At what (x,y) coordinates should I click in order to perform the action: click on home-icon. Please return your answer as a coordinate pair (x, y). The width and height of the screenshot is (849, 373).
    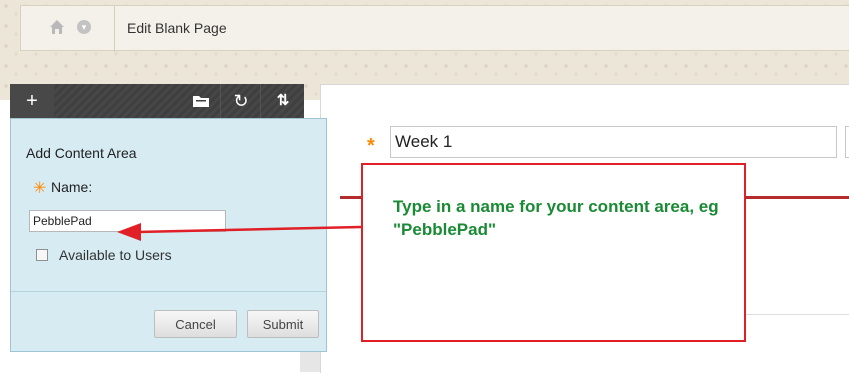
    Looking at the image, I should click on (57, 27).